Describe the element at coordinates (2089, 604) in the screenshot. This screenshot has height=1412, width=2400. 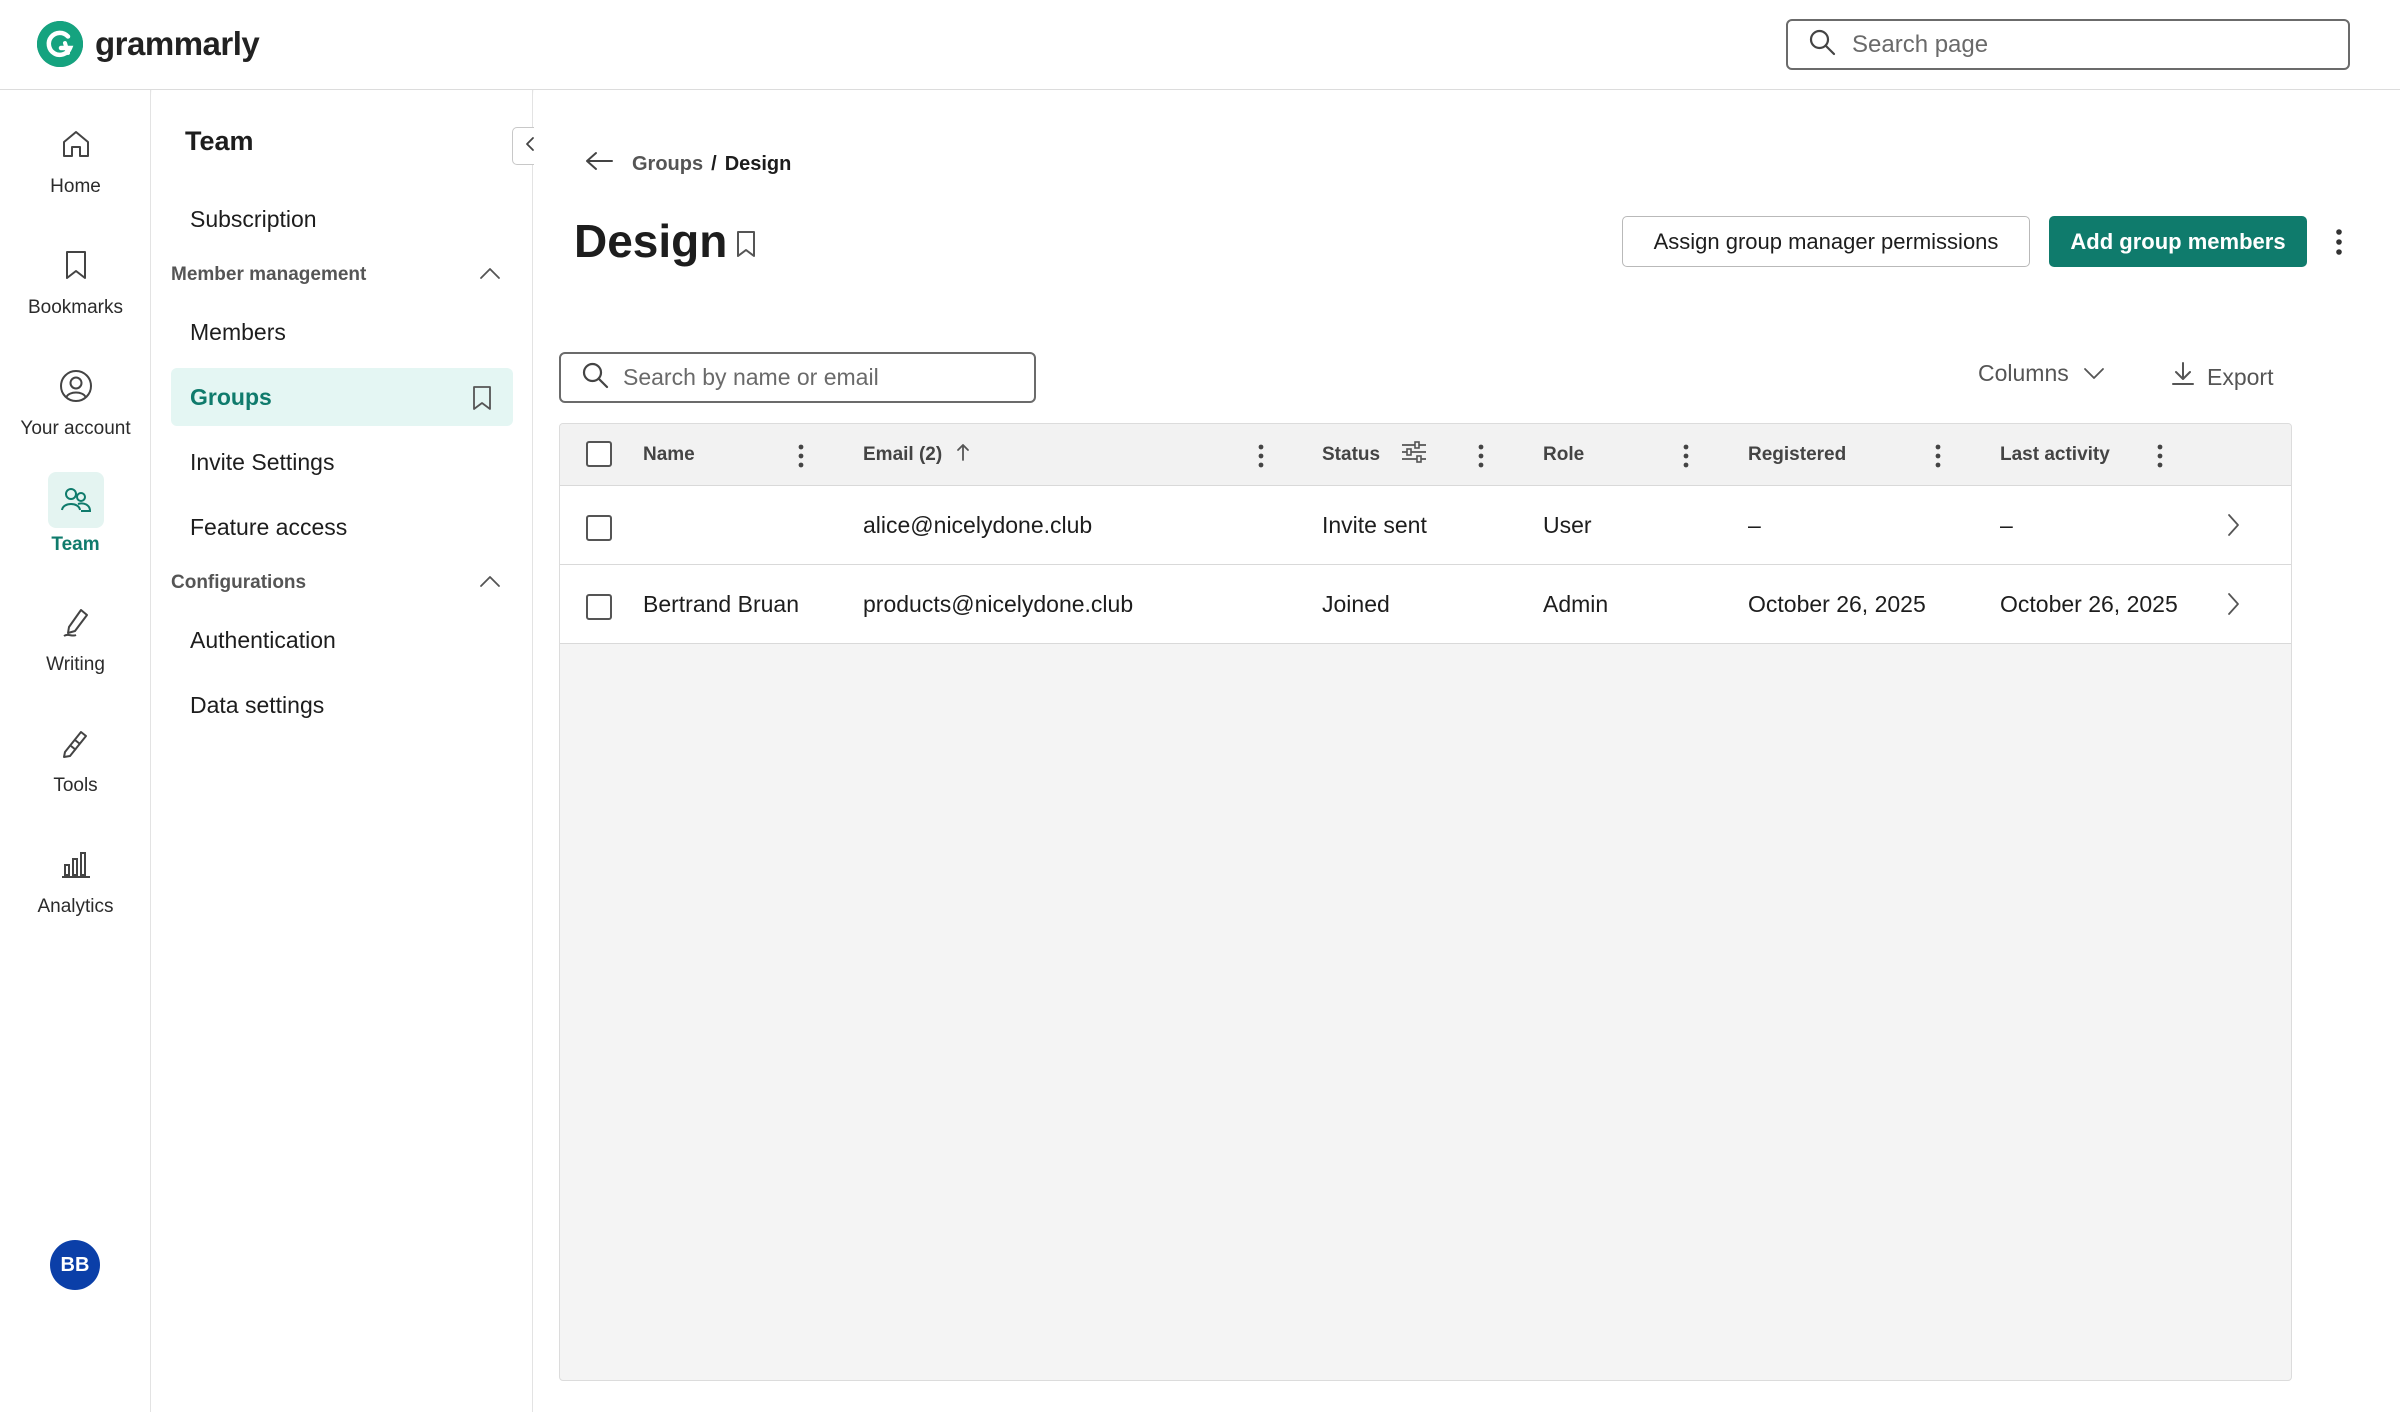
I see `cell-last-activity: October 26, 2025` at that location.